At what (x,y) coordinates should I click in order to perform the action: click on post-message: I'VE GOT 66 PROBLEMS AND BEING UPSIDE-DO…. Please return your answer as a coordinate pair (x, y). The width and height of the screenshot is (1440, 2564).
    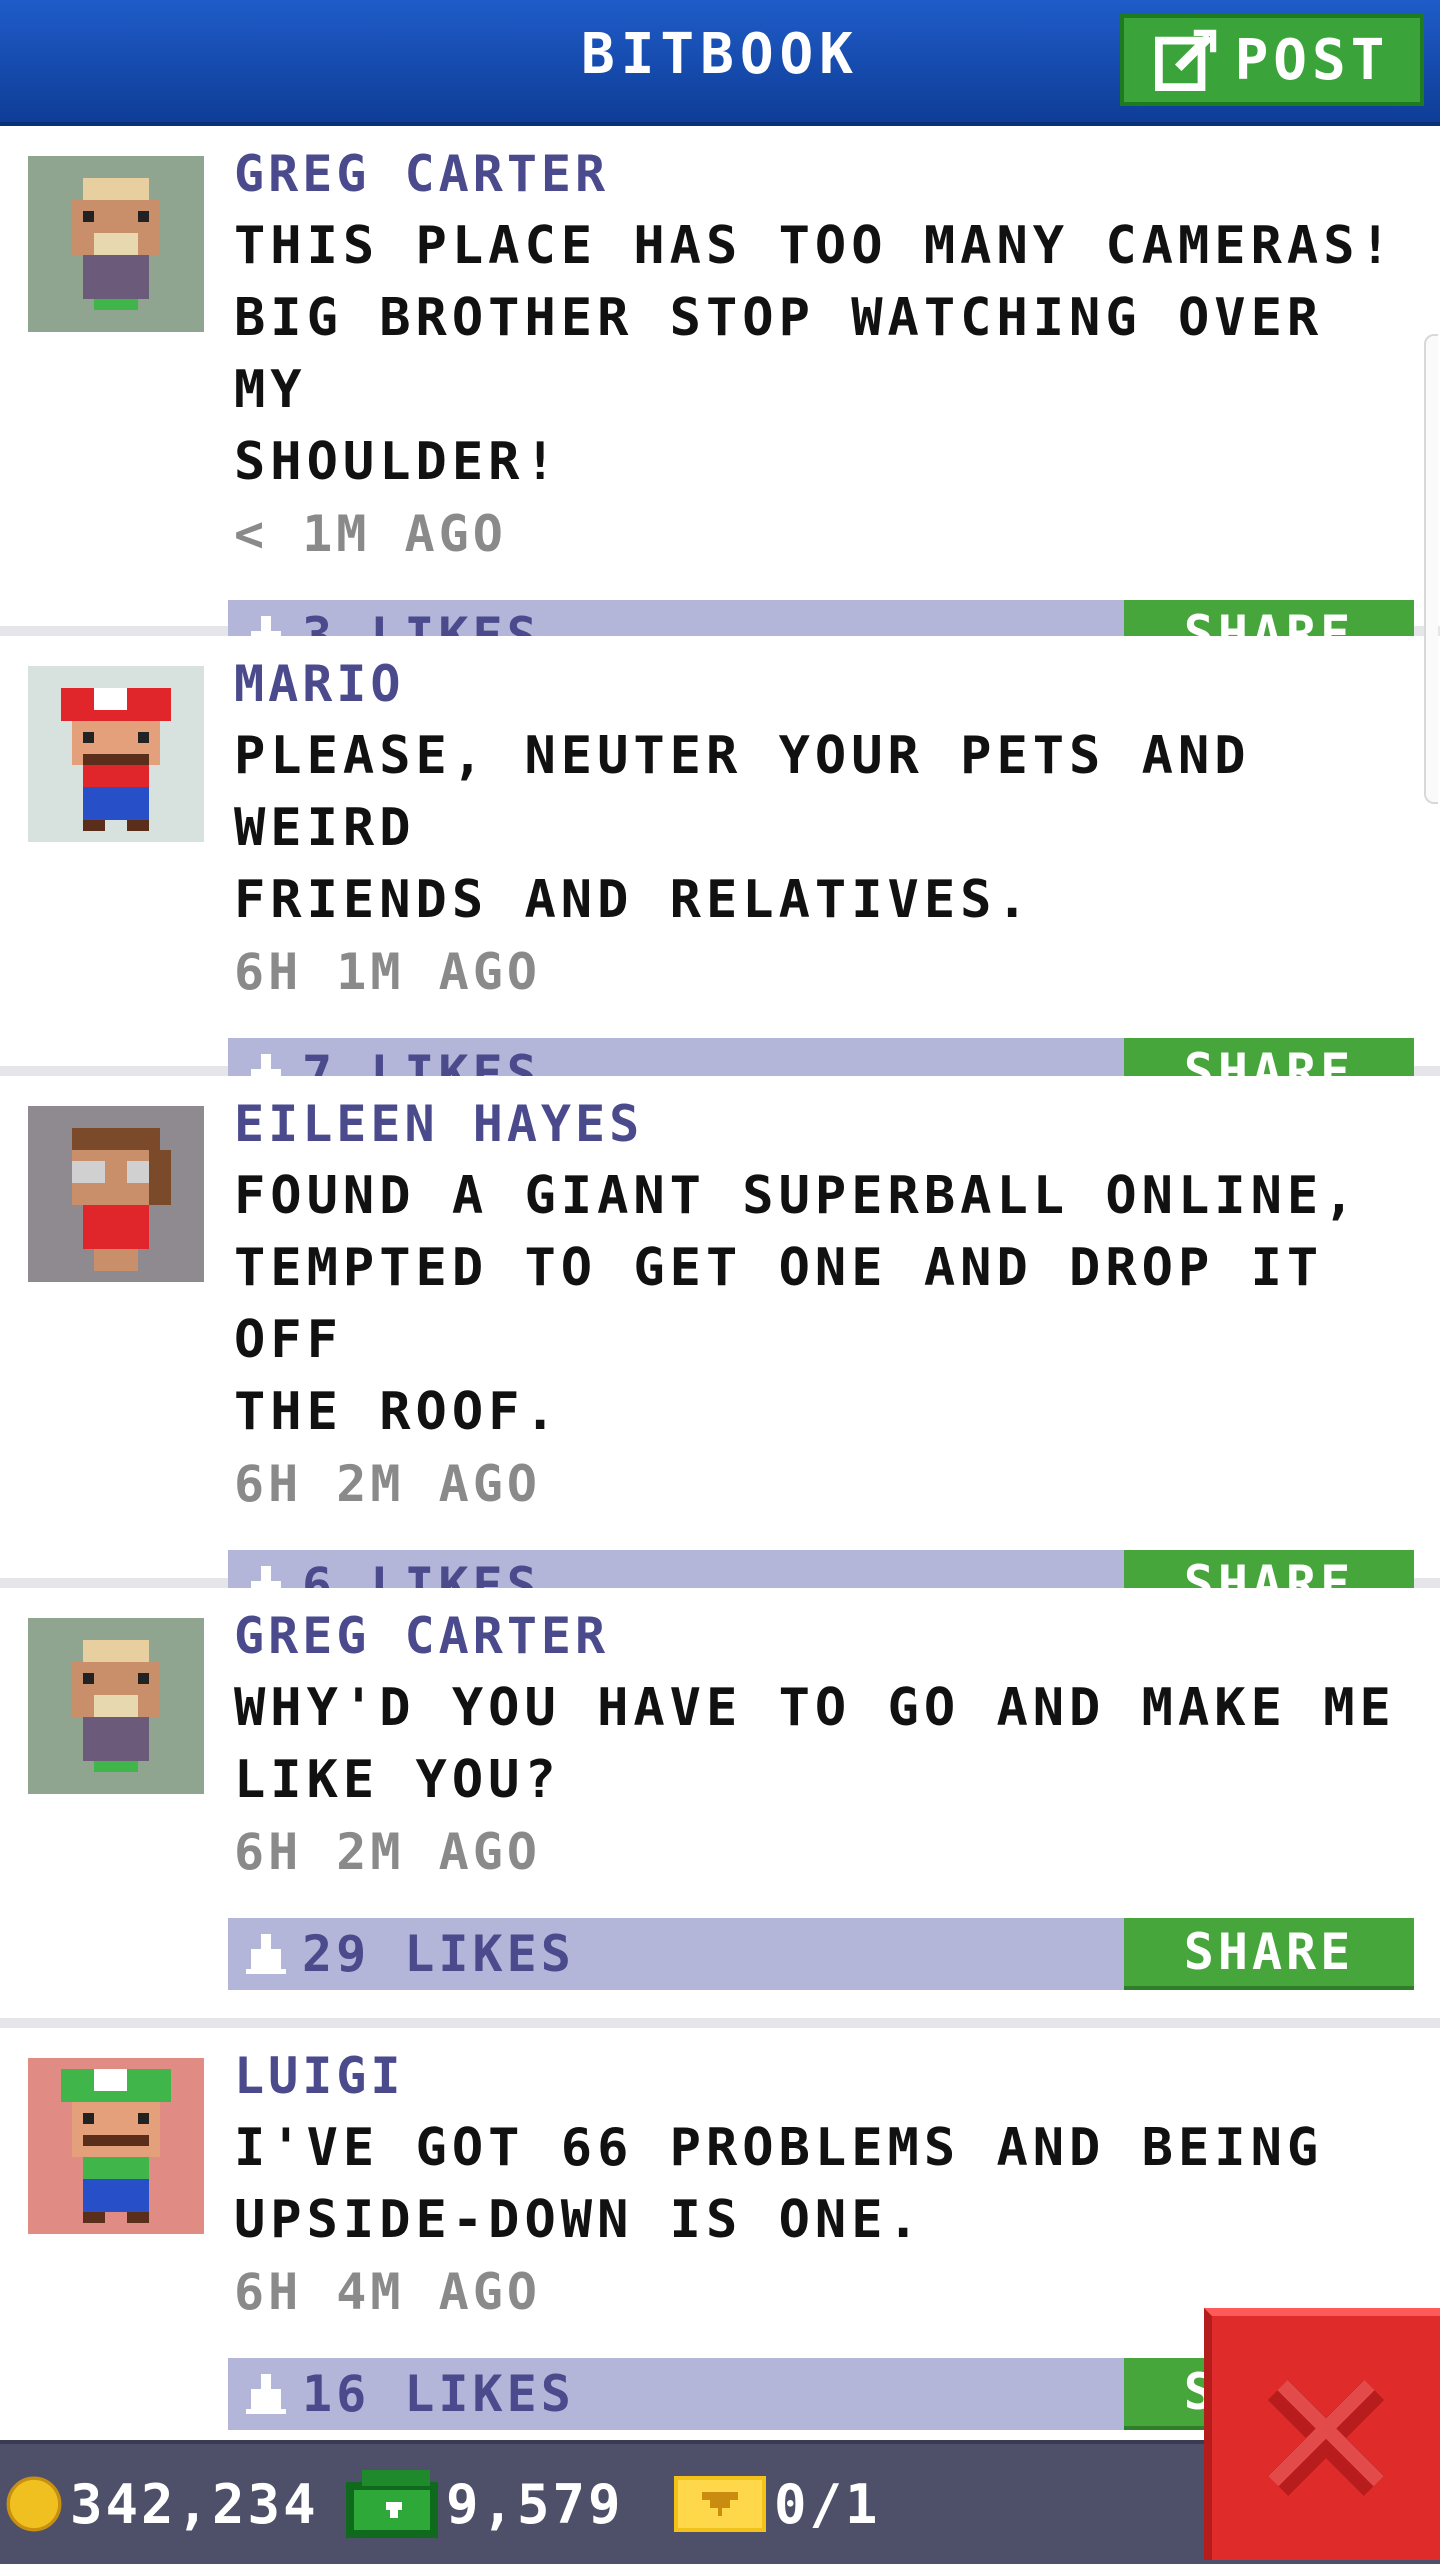
    Looking at the image, I should click on (779, 2184).